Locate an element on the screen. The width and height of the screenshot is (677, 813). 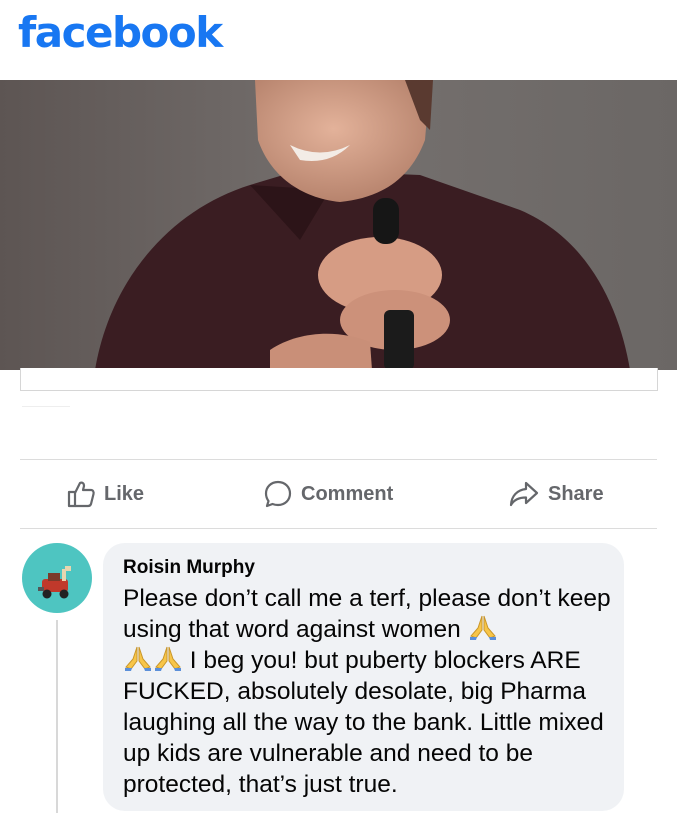
facebook-logo: facebook is located at coordinates (120, 32).